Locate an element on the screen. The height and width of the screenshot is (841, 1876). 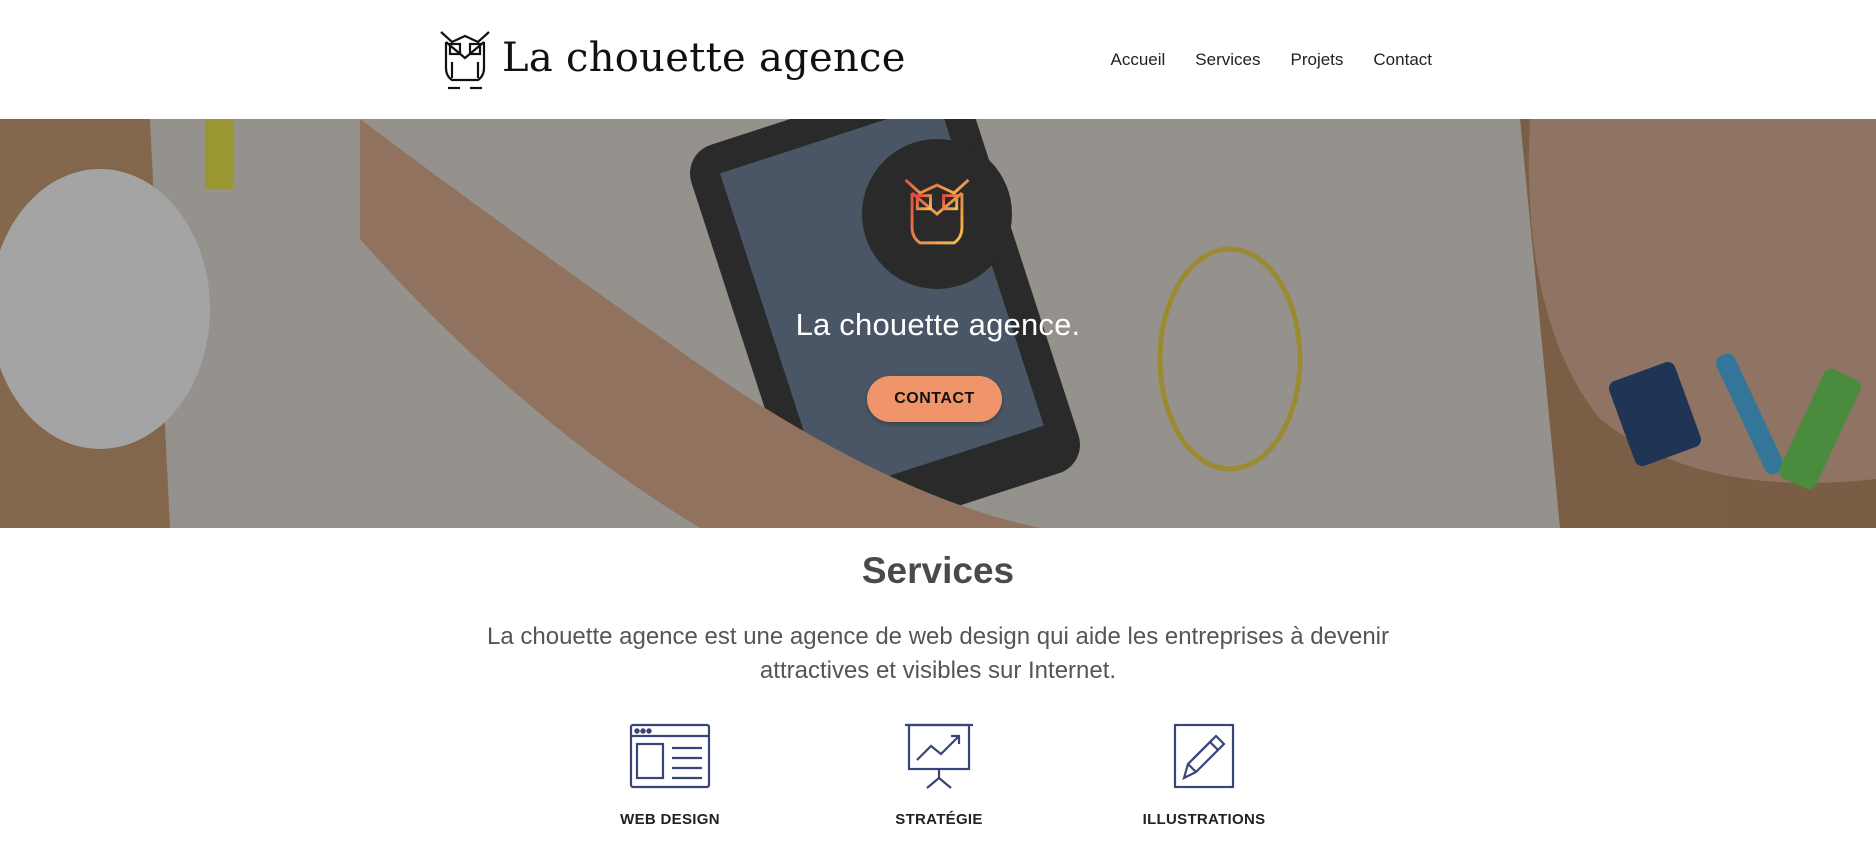
nav-item-accueil: Accueil is located at coordinates (1137, 60).